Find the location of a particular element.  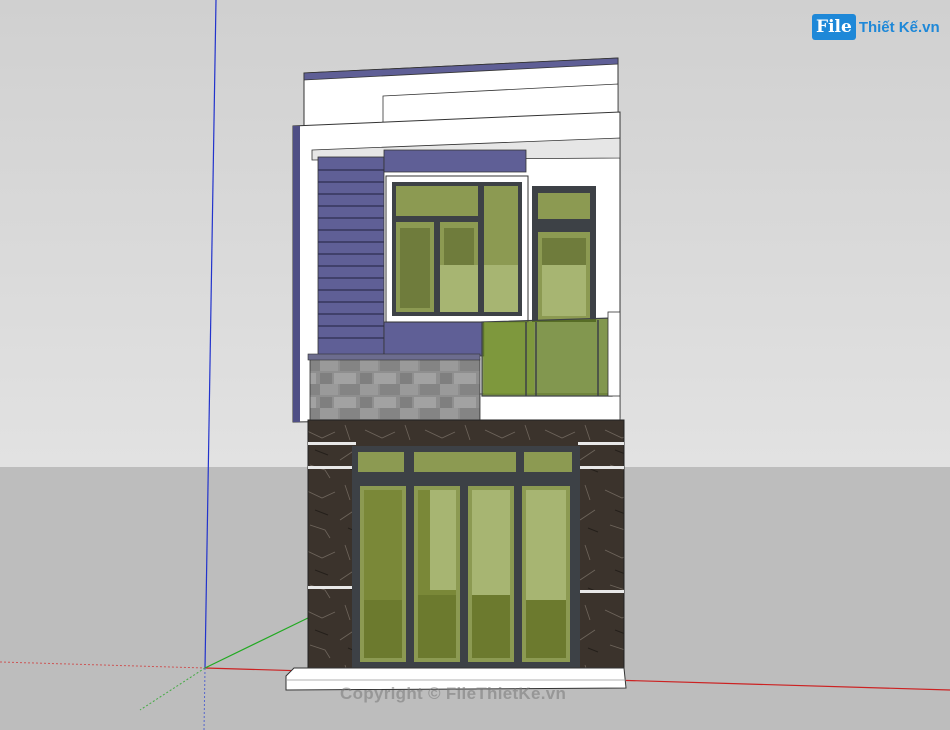

stone-cladding is located at coordinates (395, 389).